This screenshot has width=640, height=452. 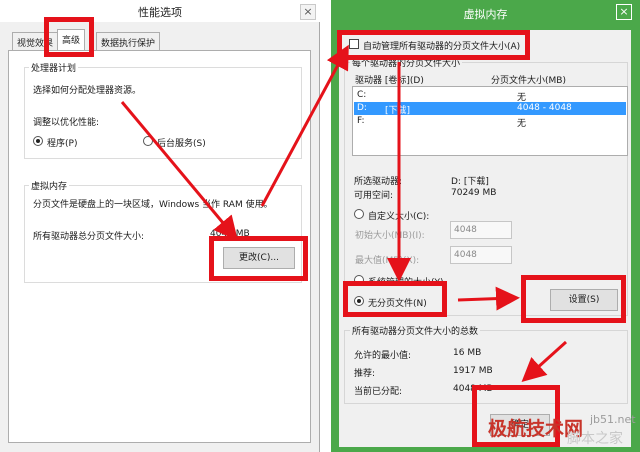 What do you see at coordinates (488, 298) in the screenshot?
I see `arrow-to-set-button` at bounding box center [488, 298].